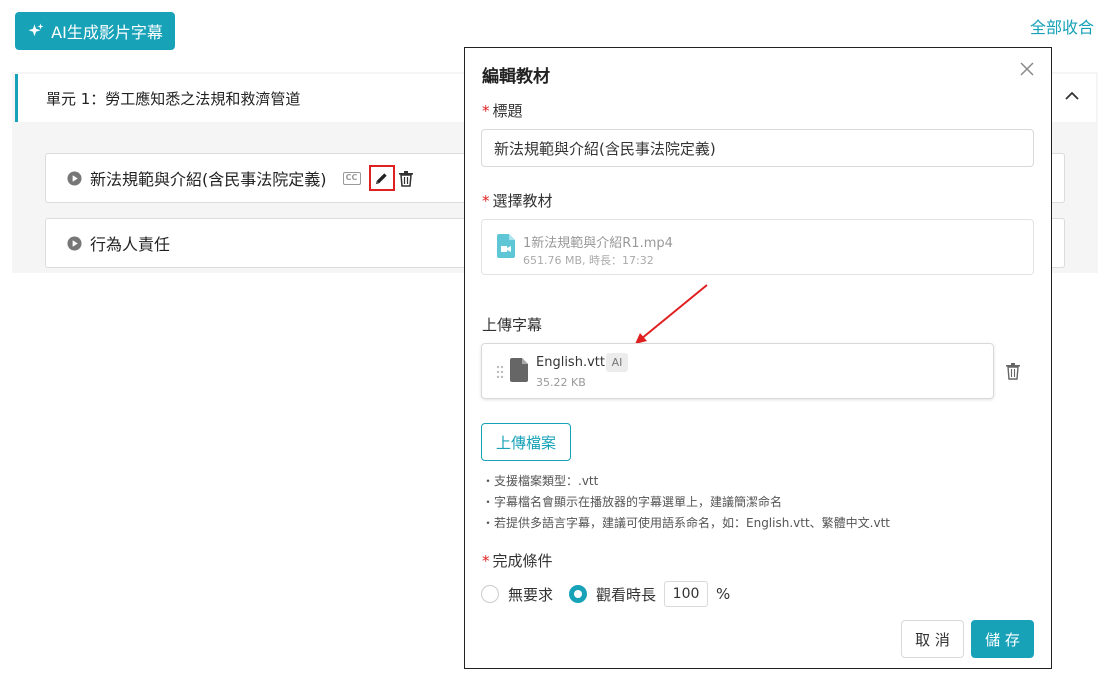 The image size is (1107, 675). Describe the element at coordinates (1072, 96) in the screenshot. I see `chevron-up-icon` at that location.